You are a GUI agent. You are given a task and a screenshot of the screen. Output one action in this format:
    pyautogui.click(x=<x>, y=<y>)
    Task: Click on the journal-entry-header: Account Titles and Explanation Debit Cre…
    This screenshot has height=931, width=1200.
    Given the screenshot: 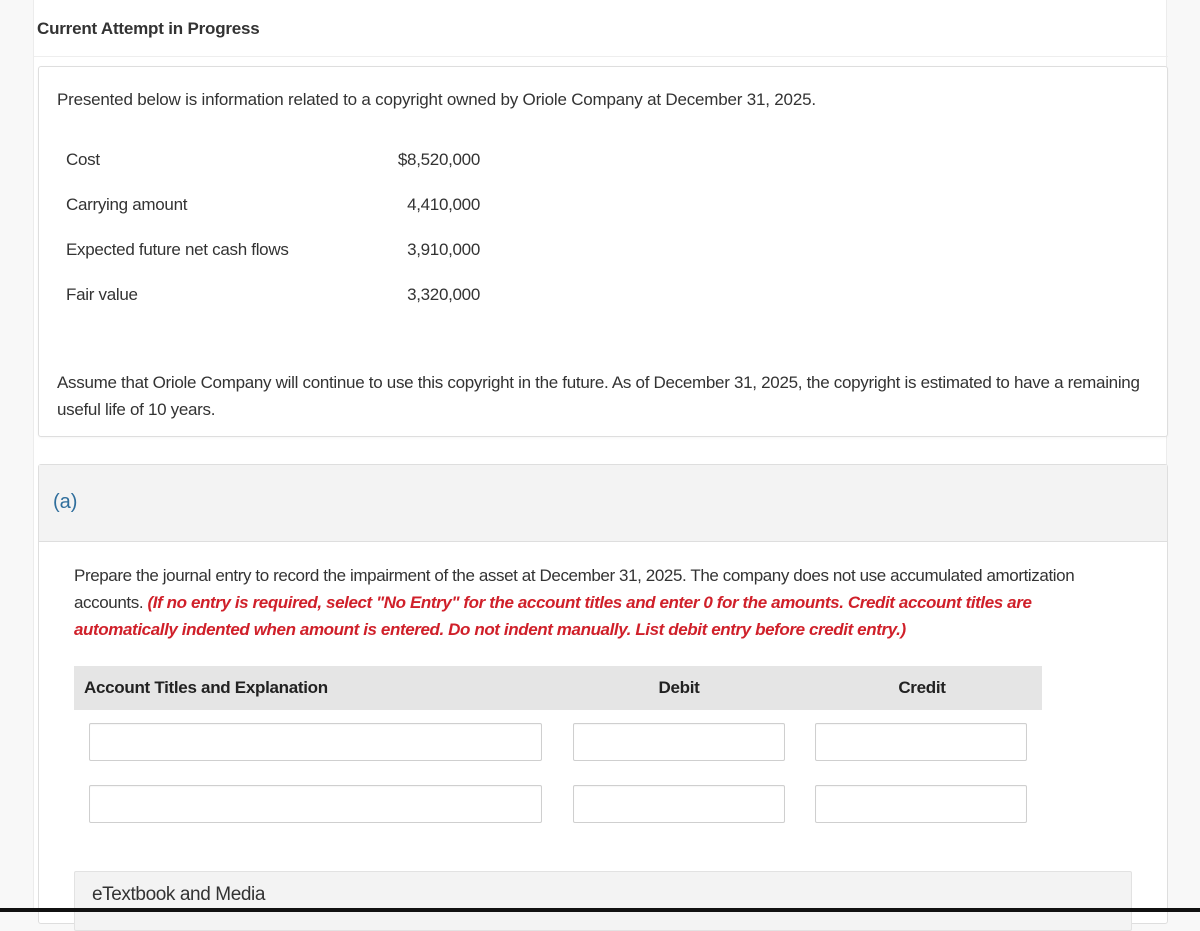 What is the action you would take?
    pyautogui.click(x=558, y=688)
    